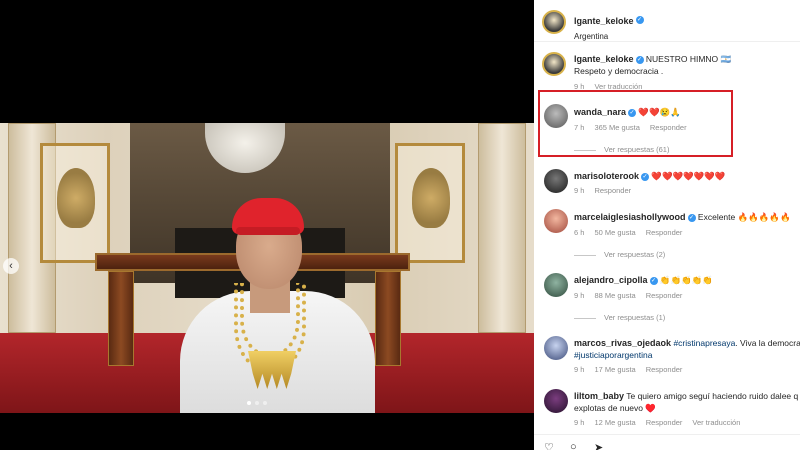 The height and width of the screenshot is (450, 800). What do you see at coordinates (615, 408) in the screenshot?
I see `comment-body-line2: explotas de nuevo ♥️` at bounding box center [615, 408].